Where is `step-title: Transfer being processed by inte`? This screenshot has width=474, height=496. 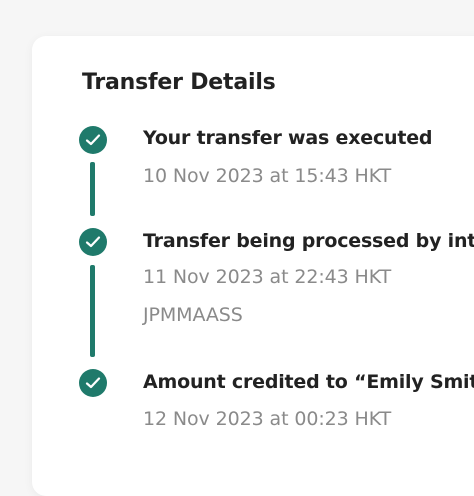 step-title: Transfer being processed by inte is located at coordinates (308, 241).